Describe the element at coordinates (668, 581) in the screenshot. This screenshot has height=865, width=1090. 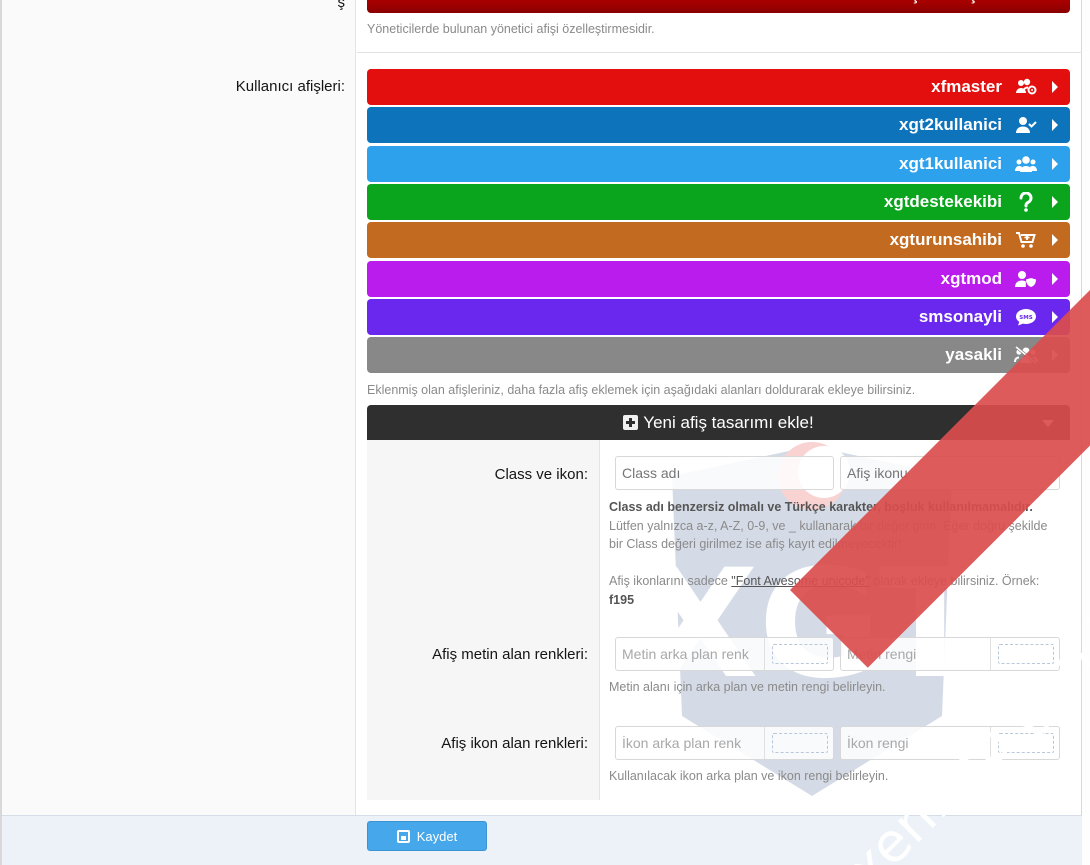
I see `icon-rule-pre: Afiş ikonlarını sadece` at that location.